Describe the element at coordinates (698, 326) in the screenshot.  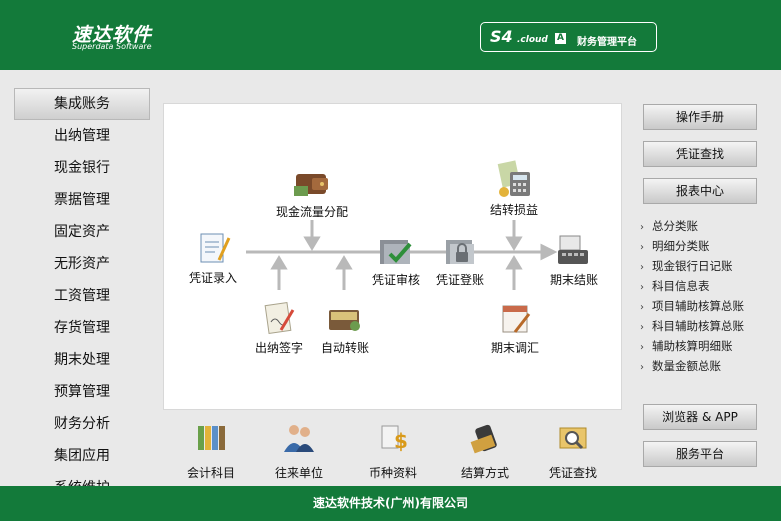
I see `report-item-label: 科目辅助核算总账` at that location.